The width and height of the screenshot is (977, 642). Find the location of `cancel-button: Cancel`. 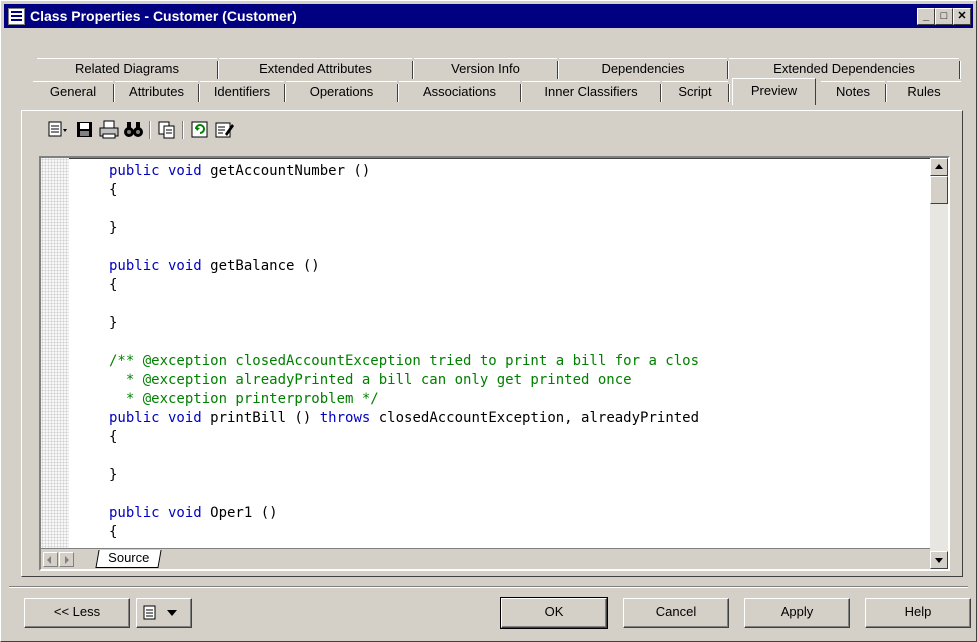

cancel-button: Cancel is located at coordinates (676, 613).